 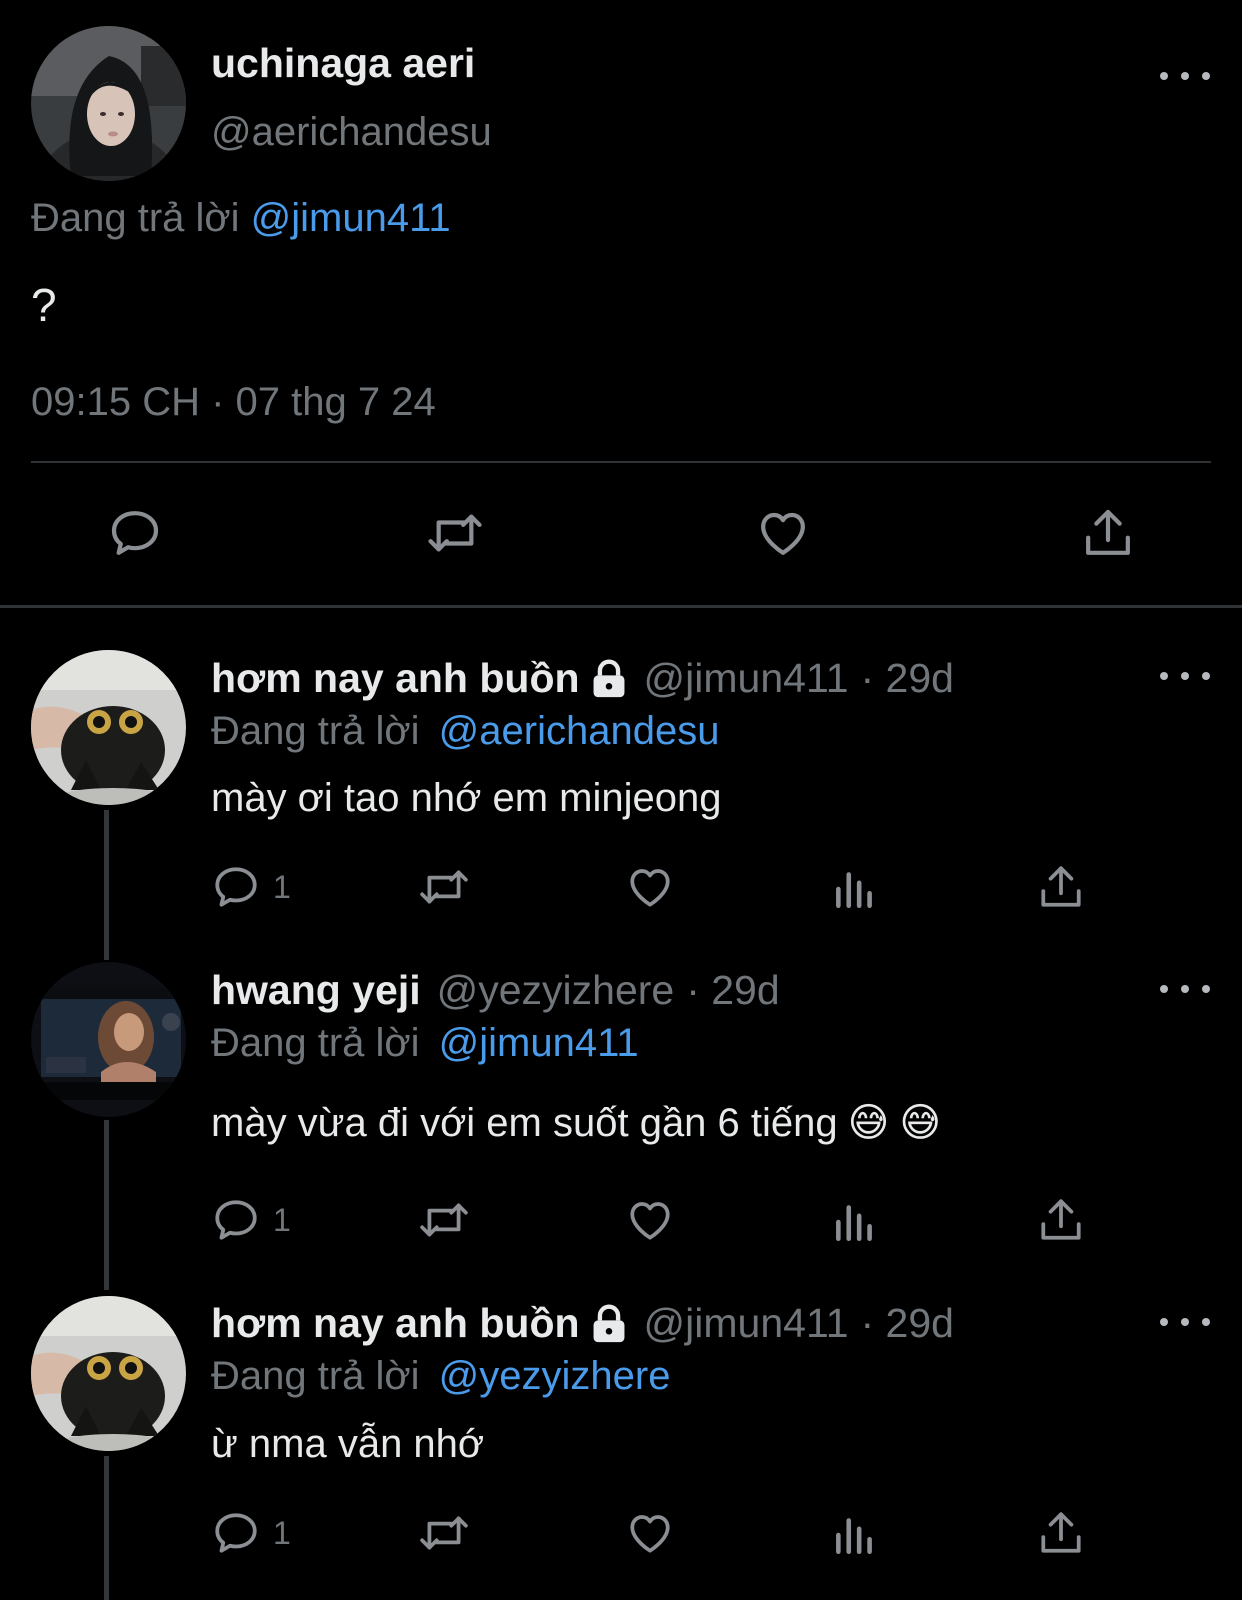 I want to click on avatar-main-author, so click(x=108, y=103).